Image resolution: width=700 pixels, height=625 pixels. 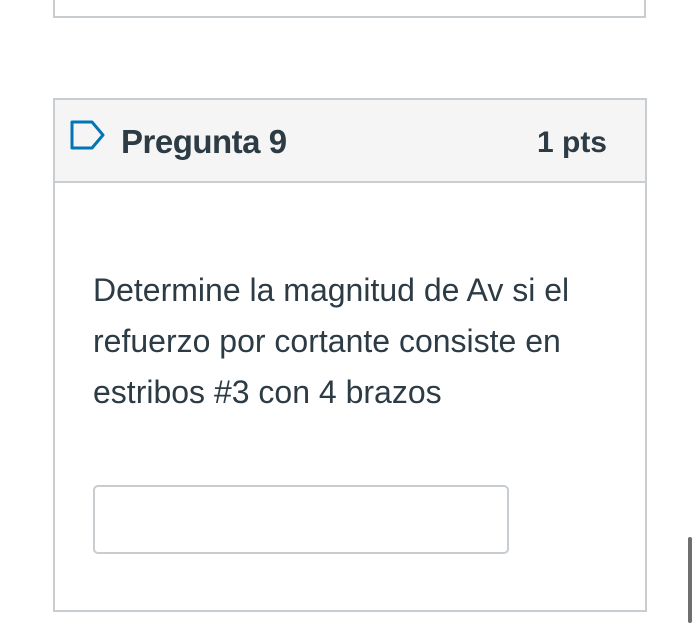 I want to click on question-points: 1 pts, so click(x=571, y=142).